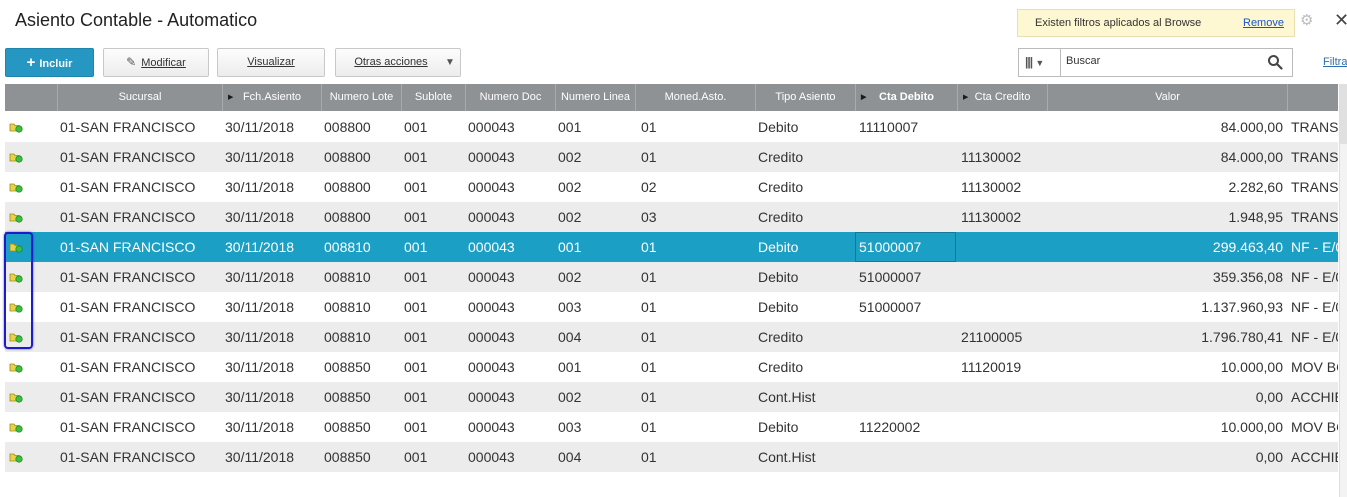  I want to click on incluir-button: + Incluir, so click(49, 62).